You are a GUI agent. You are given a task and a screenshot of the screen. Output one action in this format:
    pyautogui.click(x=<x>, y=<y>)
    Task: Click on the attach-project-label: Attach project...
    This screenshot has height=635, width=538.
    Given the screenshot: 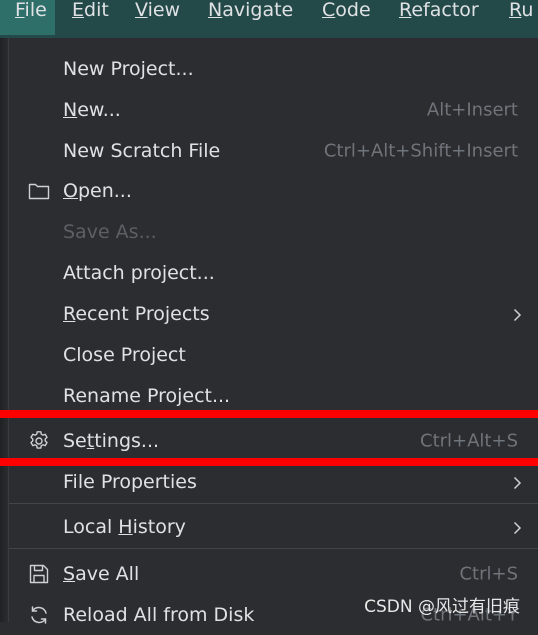 What is the action you would take?
    pyautogui.click(x=139, y=273)
    